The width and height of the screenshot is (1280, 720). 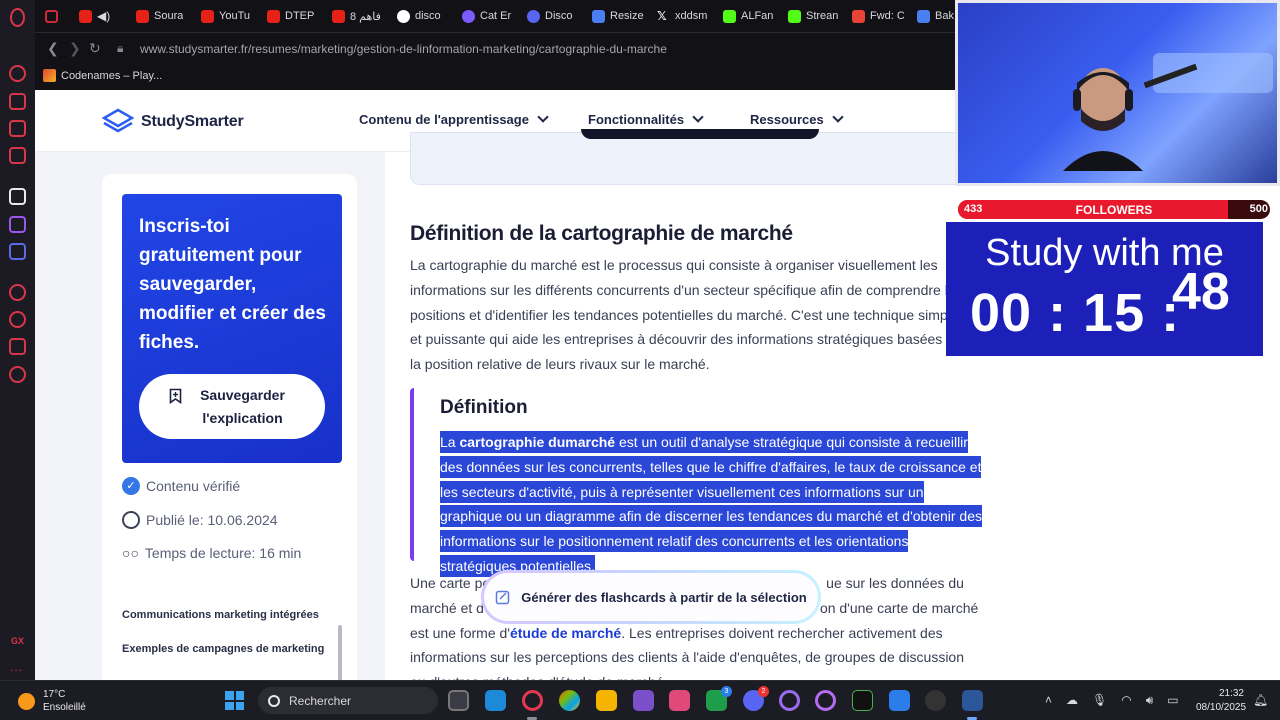 I want to click on tab-14: Bak, so click(x=936, y=16).